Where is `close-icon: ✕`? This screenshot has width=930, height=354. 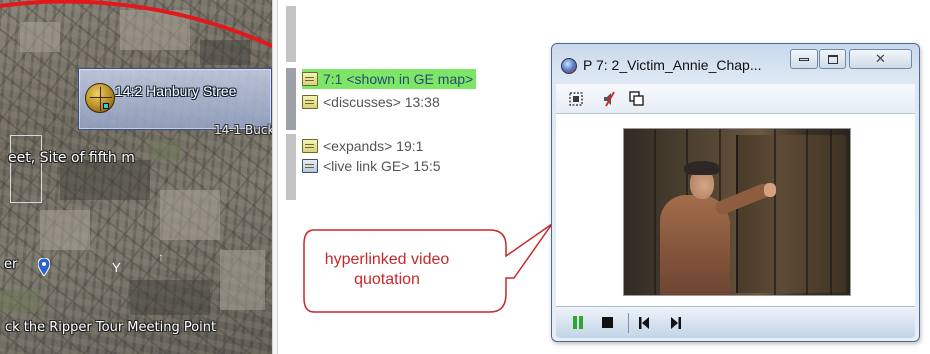
close-icon: ✕ is located at coordinates (880, 58).